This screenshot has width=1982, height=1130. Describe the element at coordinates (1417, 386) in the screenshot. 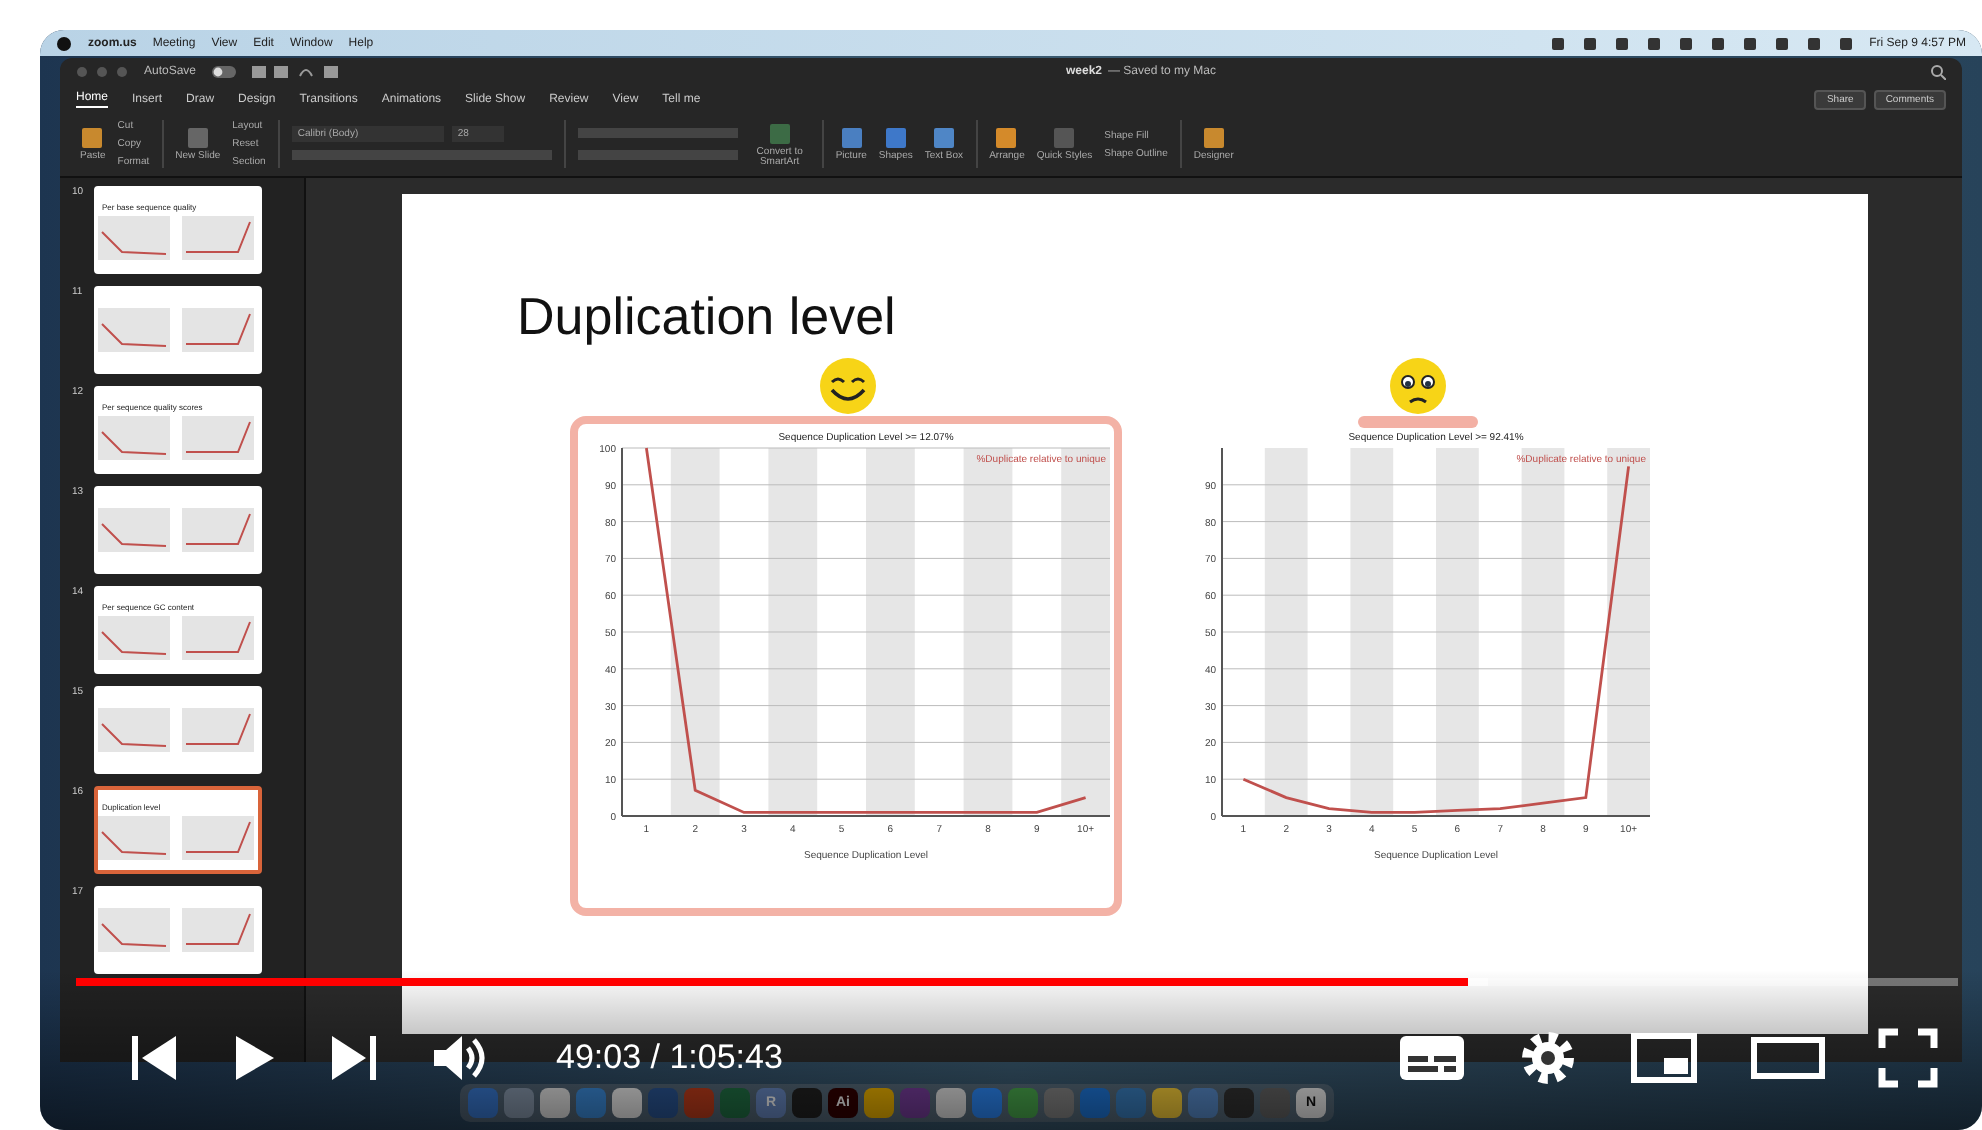

I see `sad-face-icon` at that location.